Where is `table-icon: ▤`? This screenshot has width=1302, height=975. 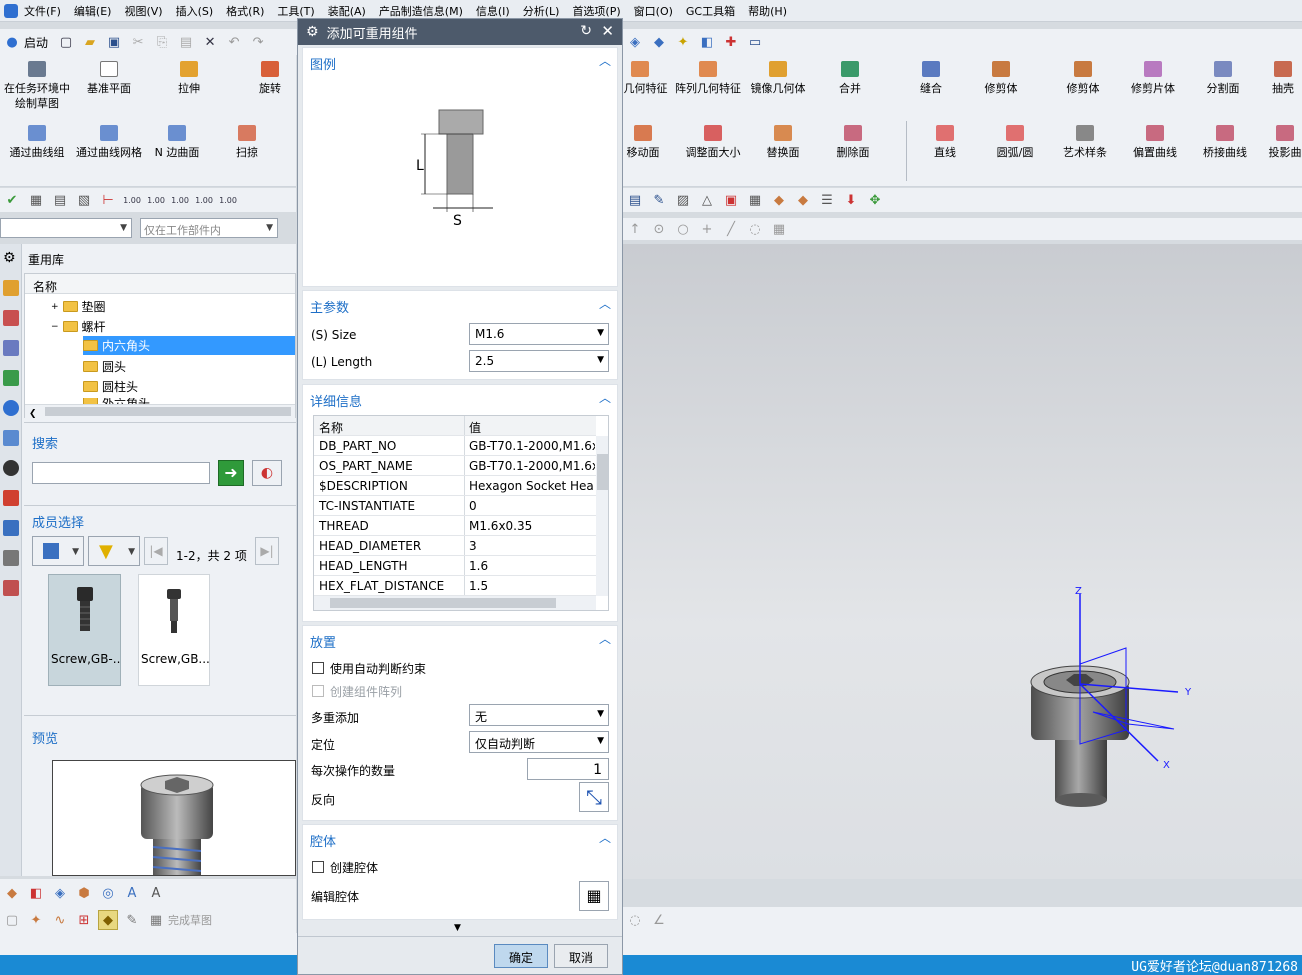
table-icon: ▤ is located at coordinates (635, 200).